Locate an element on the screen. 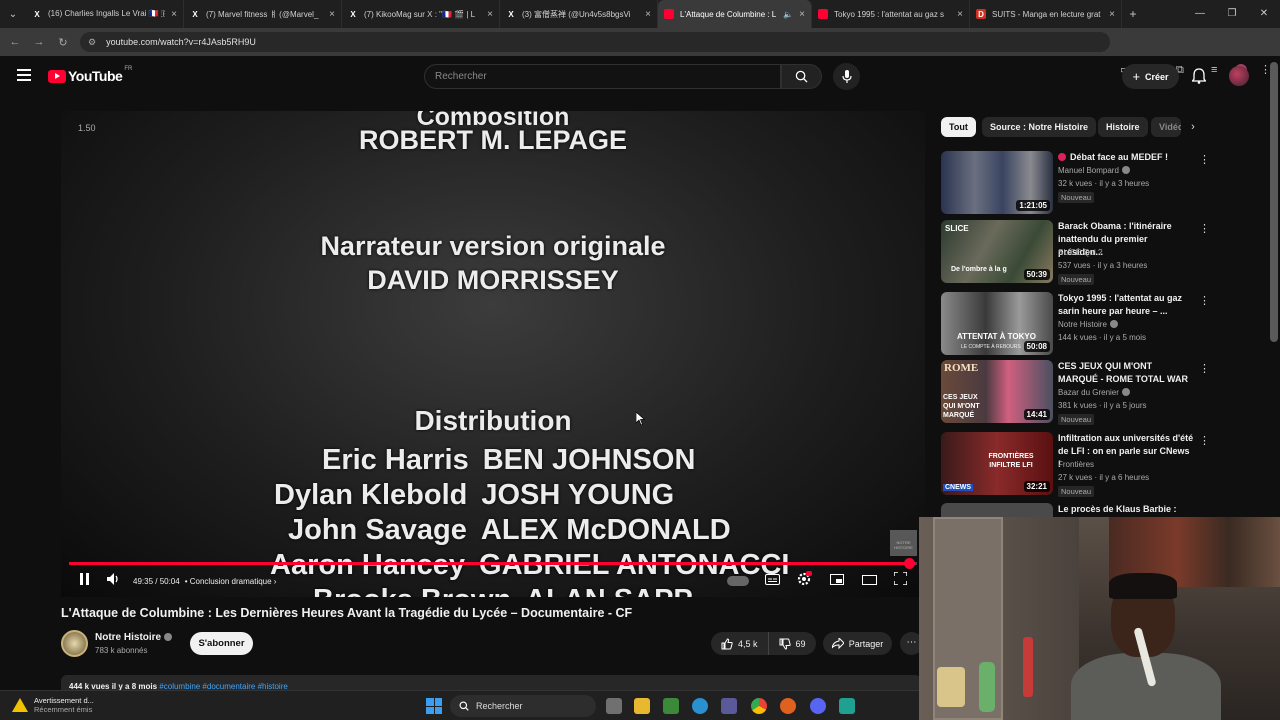 Image resolution: width=1280 pixels, height=720 pixels. forward-icon: → is located at coordinates (39, 42).